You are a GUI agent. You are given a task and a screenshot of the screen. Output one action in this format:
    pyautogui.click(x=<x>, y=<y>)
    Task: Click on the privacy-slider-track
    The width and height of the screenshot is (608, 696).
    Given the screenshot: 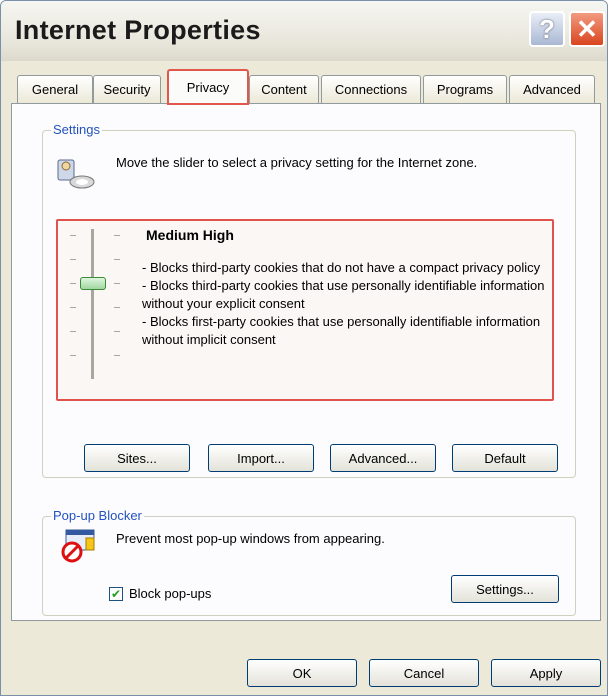 What is the action you would take?
    pyautogui.click(x=92, y=304)
    